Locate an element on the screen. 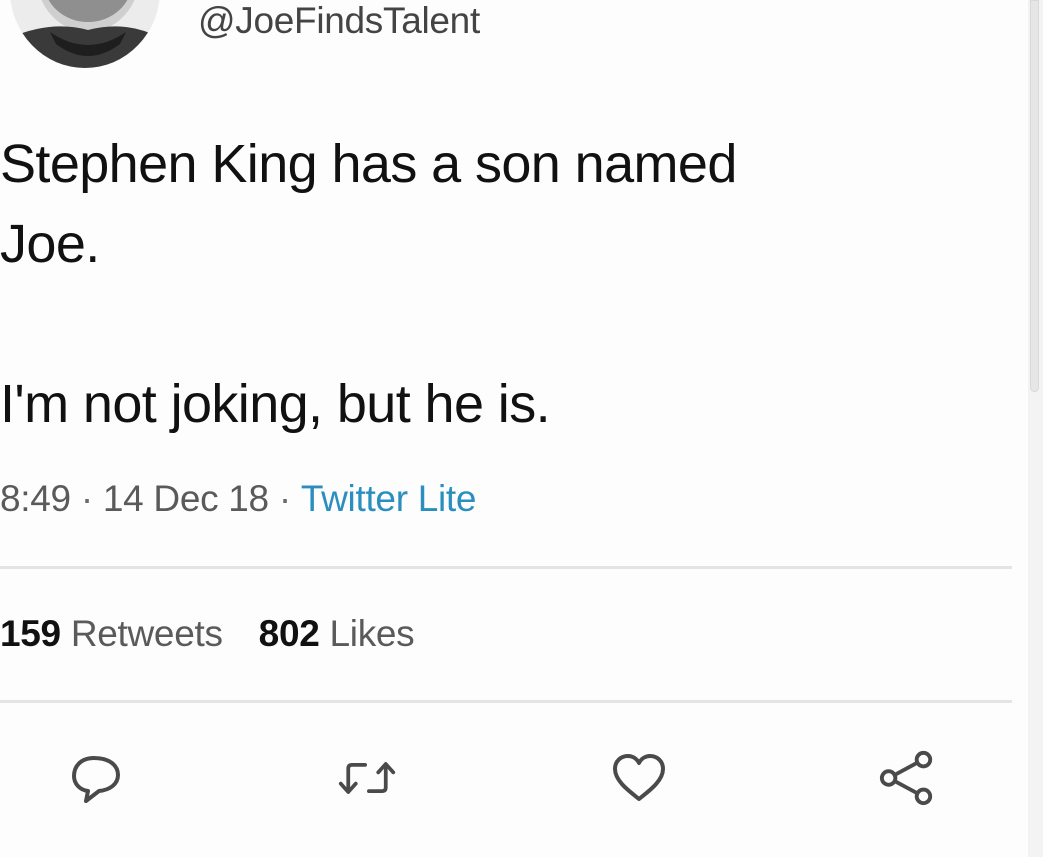  avatar-image is located at coordinates (85, 34).